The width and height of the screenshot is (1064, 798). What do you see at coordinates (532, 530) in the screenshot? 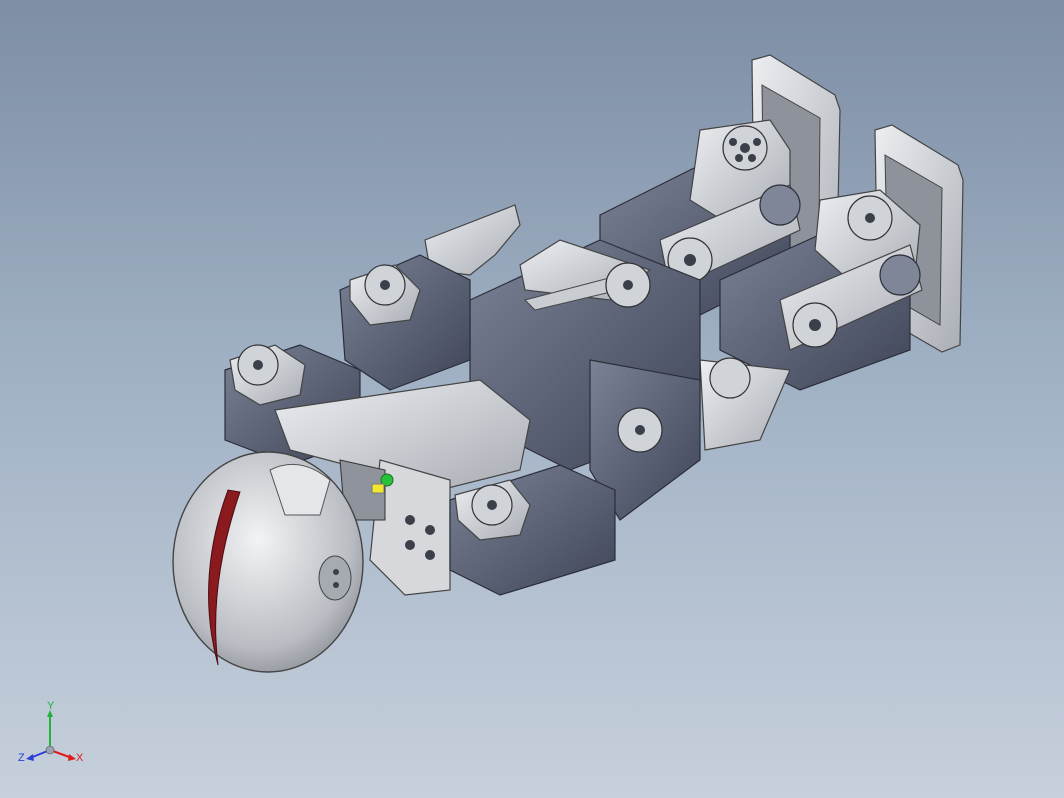
I see `lower-finger` at bounding box center [532, 530].